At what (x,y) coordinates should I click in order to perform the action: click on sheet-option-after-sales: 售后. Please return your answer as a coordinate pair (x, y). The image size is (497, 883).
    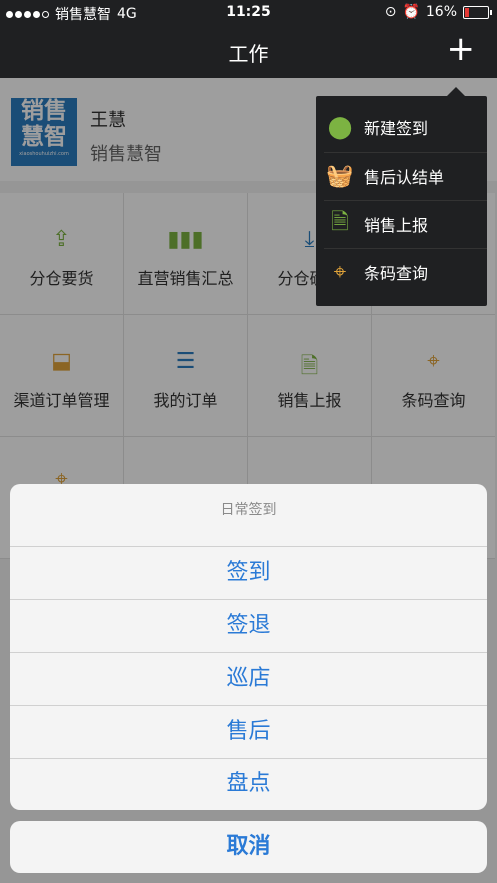
    Looking at the image, I should click on (248, 732).